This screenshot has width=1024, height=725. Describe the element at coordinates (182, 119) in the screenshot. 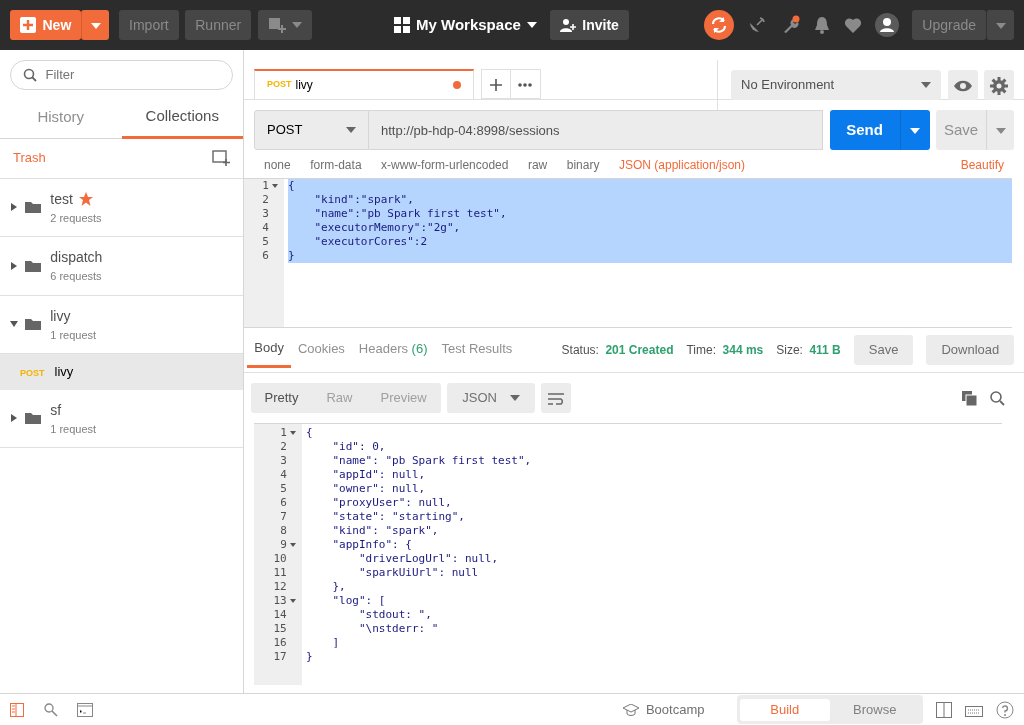

I see `sidebar-tab: Collections` at that location.